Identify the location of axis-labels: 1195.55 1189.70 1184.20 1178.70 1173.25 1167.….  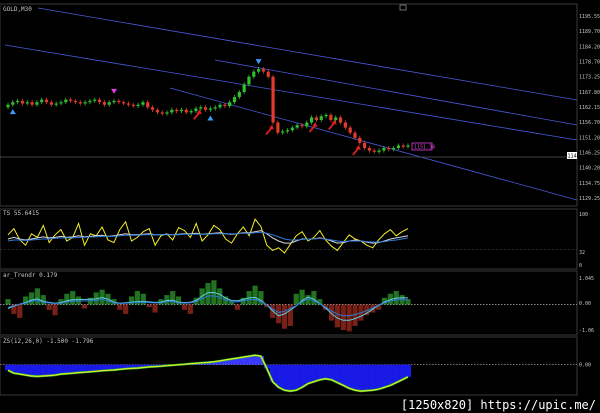
(589, 191).